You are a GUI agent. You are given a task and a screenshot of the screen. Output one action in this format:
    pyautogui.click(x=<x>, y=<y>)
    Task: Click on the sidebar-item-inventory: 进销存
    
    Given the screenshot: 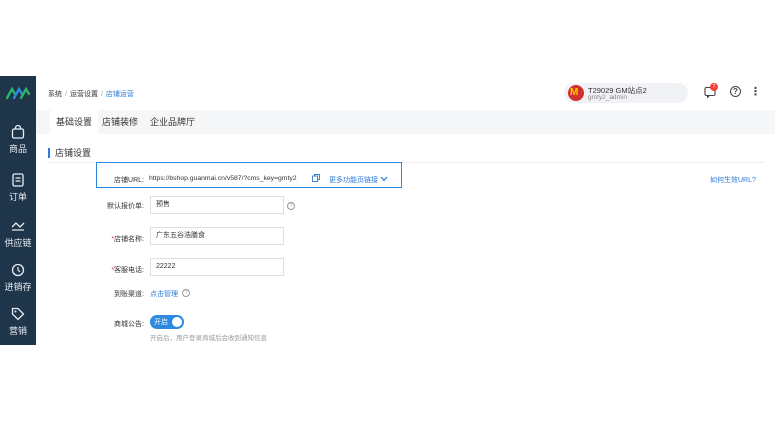 What is the action you would take?
    pyautogui.click(x=18, y=280)
    